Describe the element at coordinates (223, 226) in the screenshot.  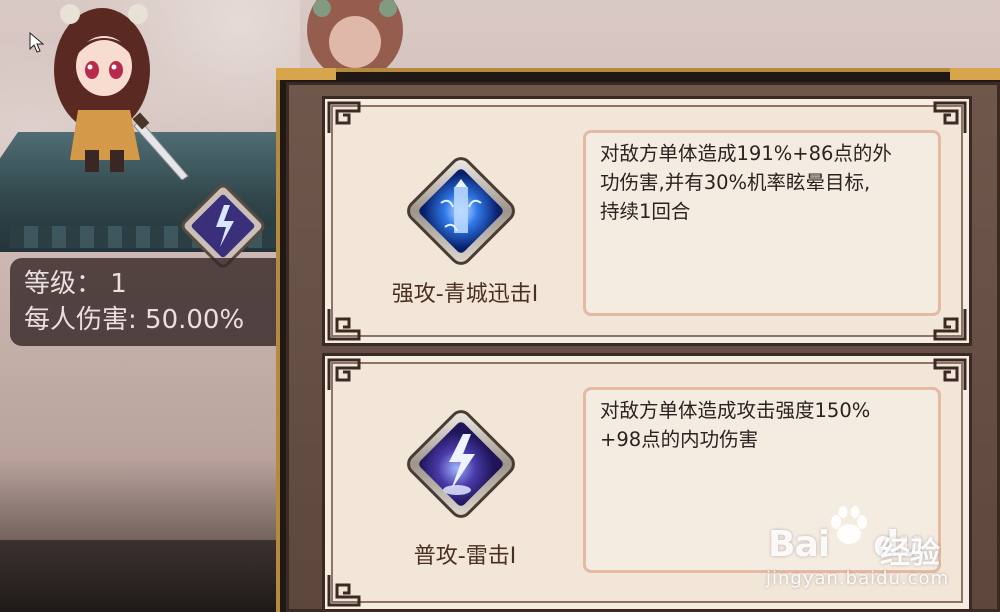
I see `background-skill-icon` at that location.